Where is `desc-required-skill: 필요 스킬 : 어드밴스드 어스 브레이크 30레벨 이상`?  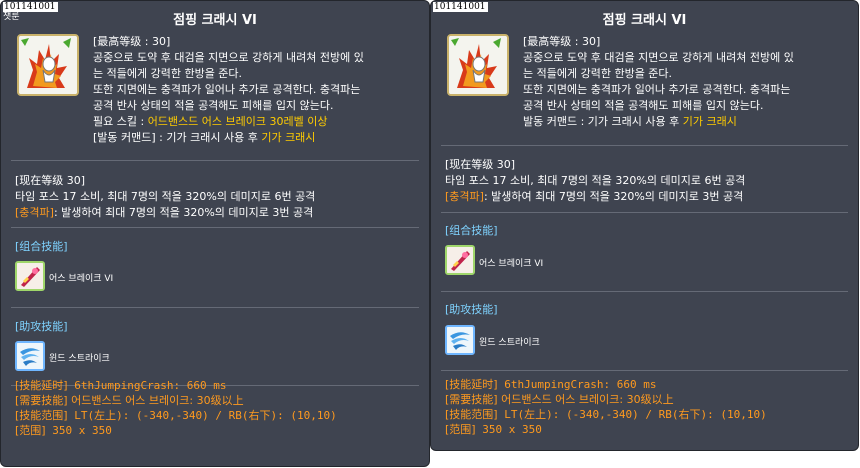
desc-required-skill: 필요 스킬 : 어드밴스드 어스 브레이크 30레벨 이상 is located at coordinates (256, 122).